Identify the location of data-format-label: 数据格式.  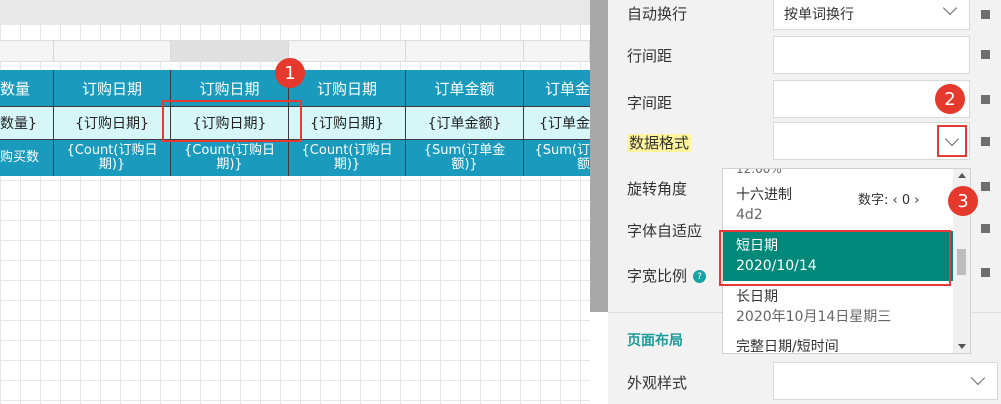
(659, 142).